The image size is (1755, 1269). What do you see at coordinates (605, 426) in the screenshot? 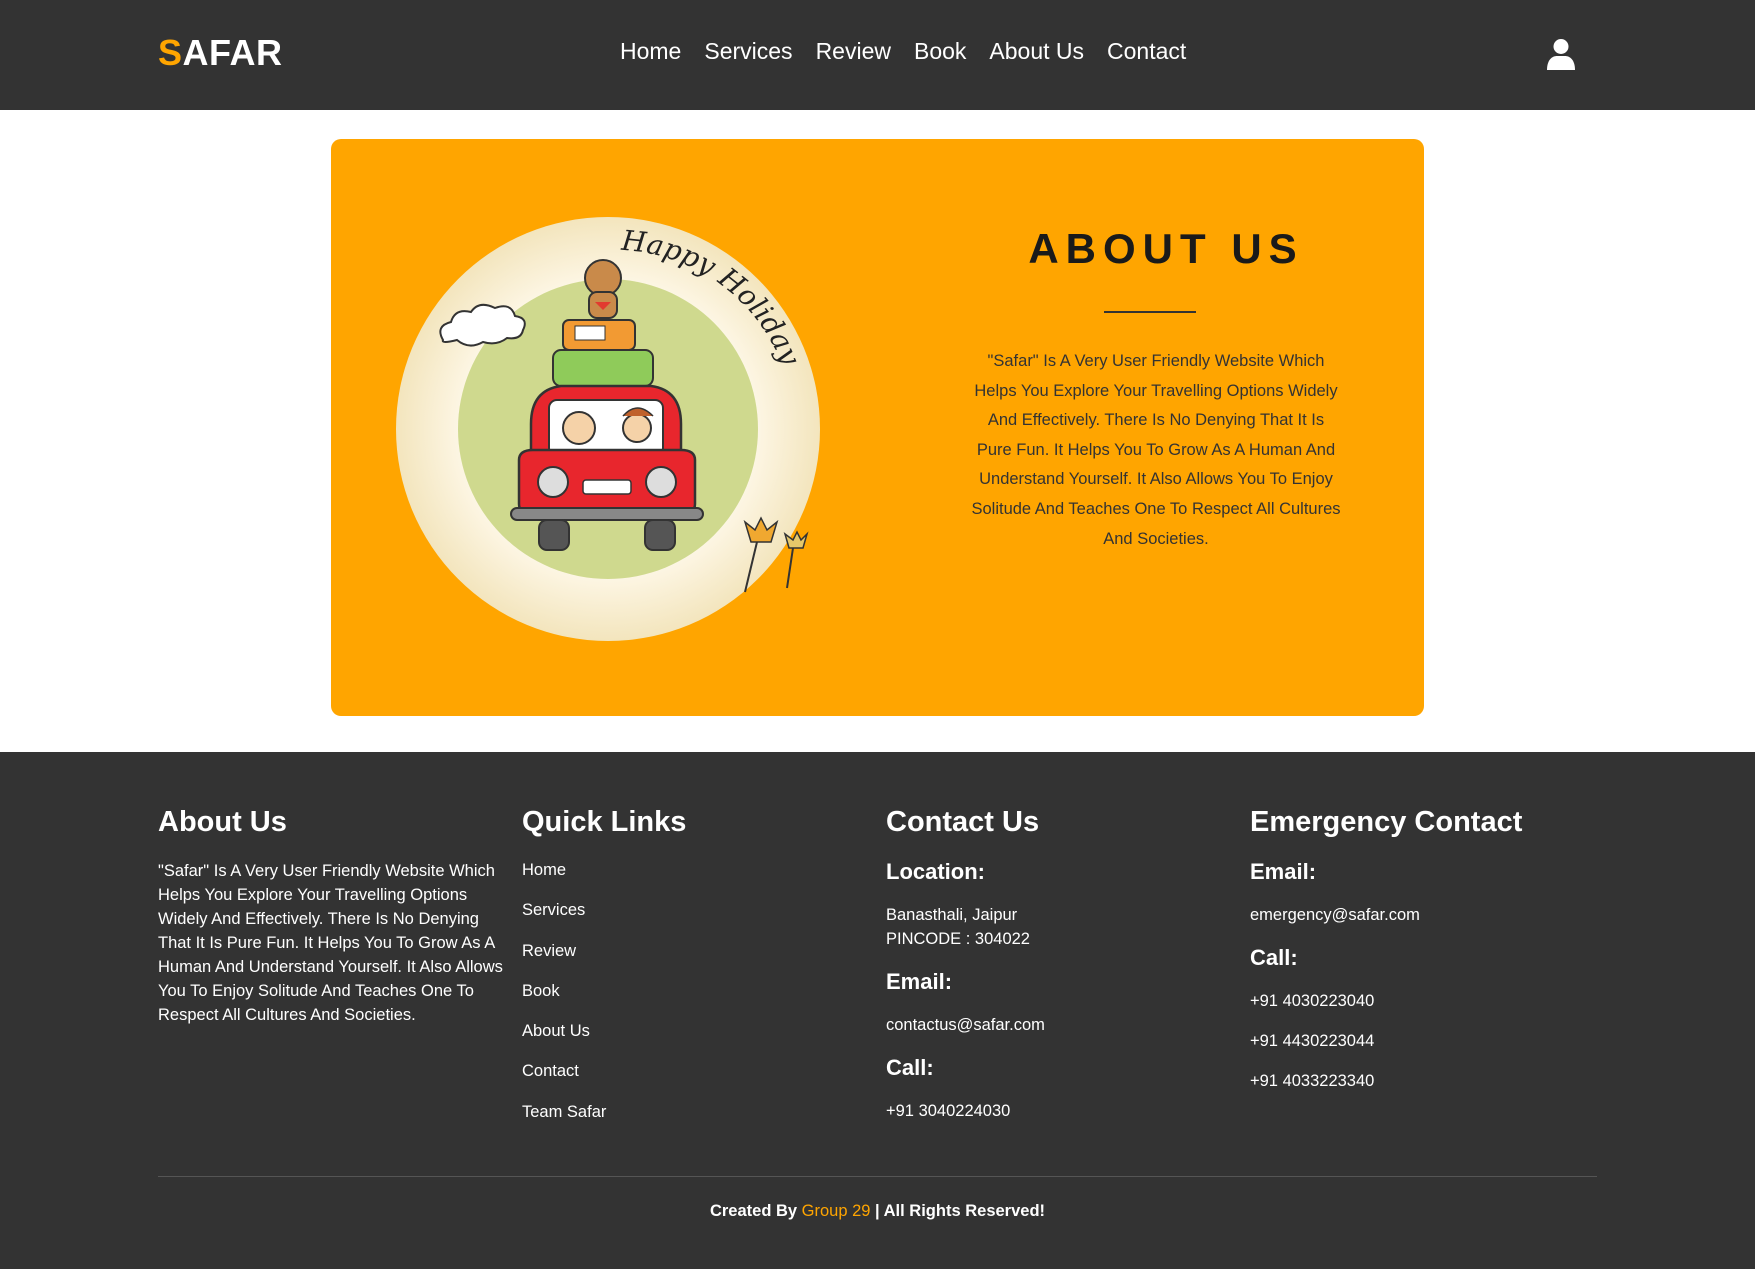
I see `happy-holiday-illustration: Happy Holiday!` at bounding box center [605, 426].